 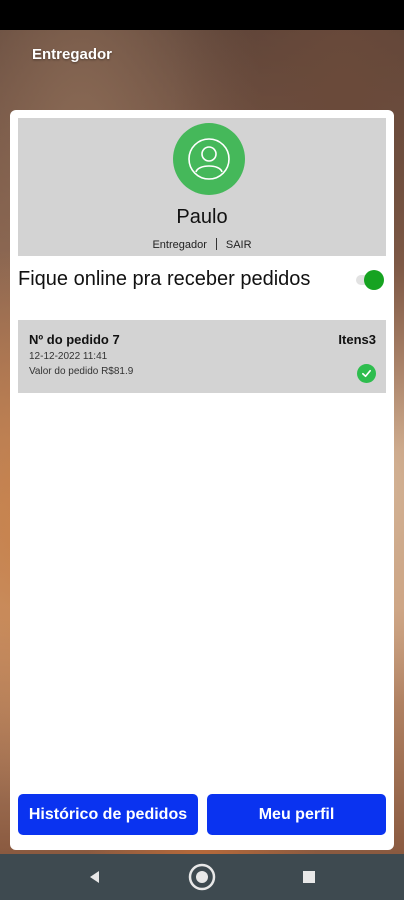 I want to click on logout-link: SAIR, so click(x=239, y=245).